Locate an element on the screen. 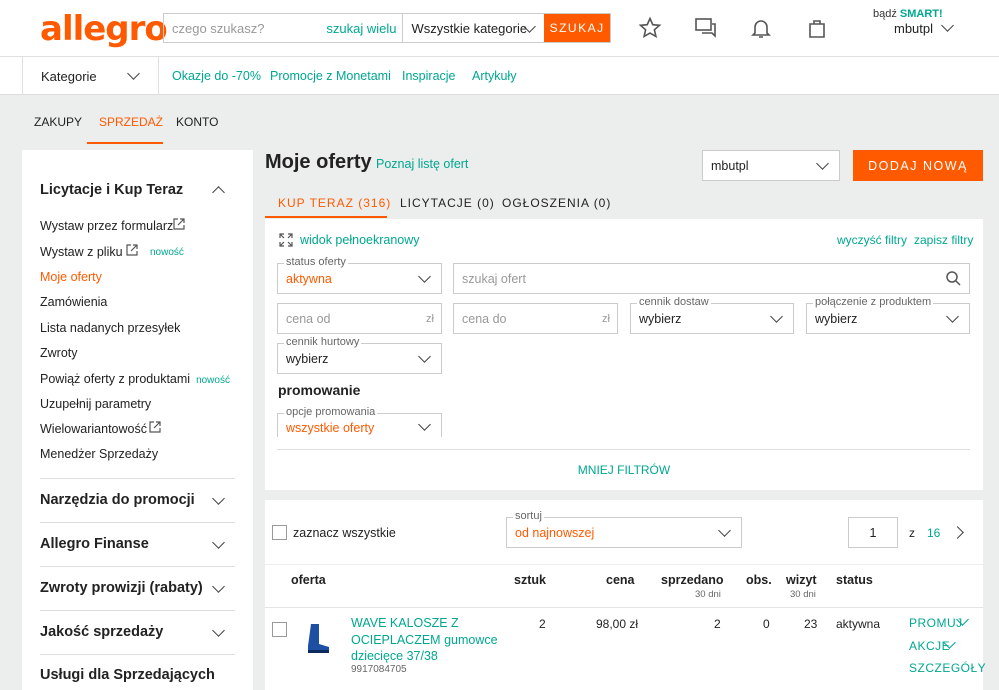  tab-account: KONTO is located at coordinates (197, 122).